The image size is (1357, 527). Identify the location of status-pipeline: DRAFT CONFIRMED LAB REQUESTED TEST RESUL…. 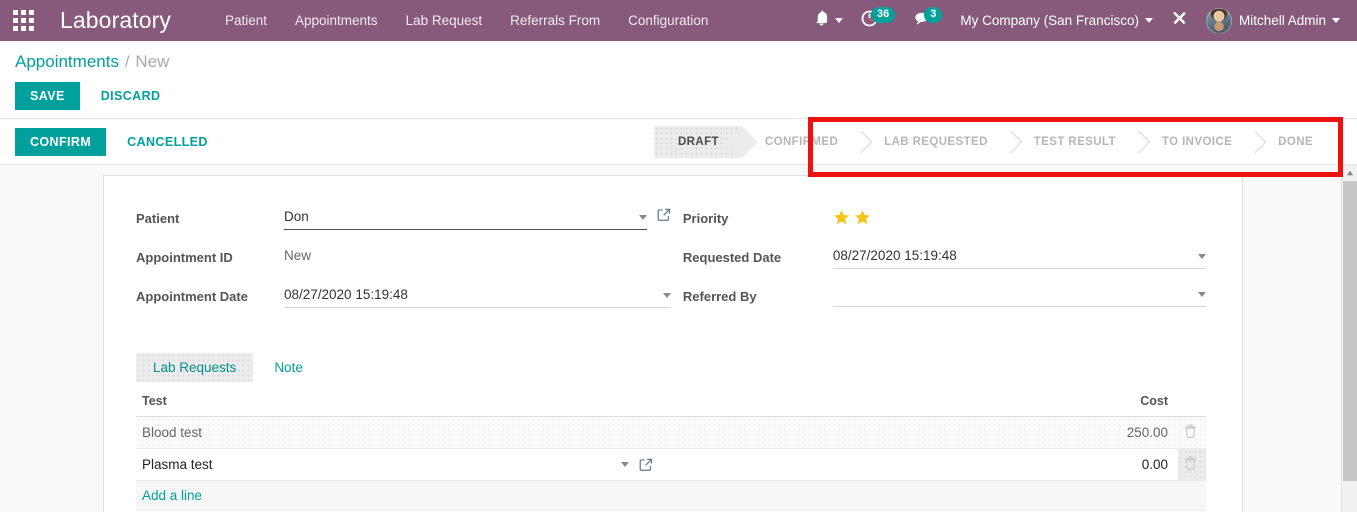
(994, 142).